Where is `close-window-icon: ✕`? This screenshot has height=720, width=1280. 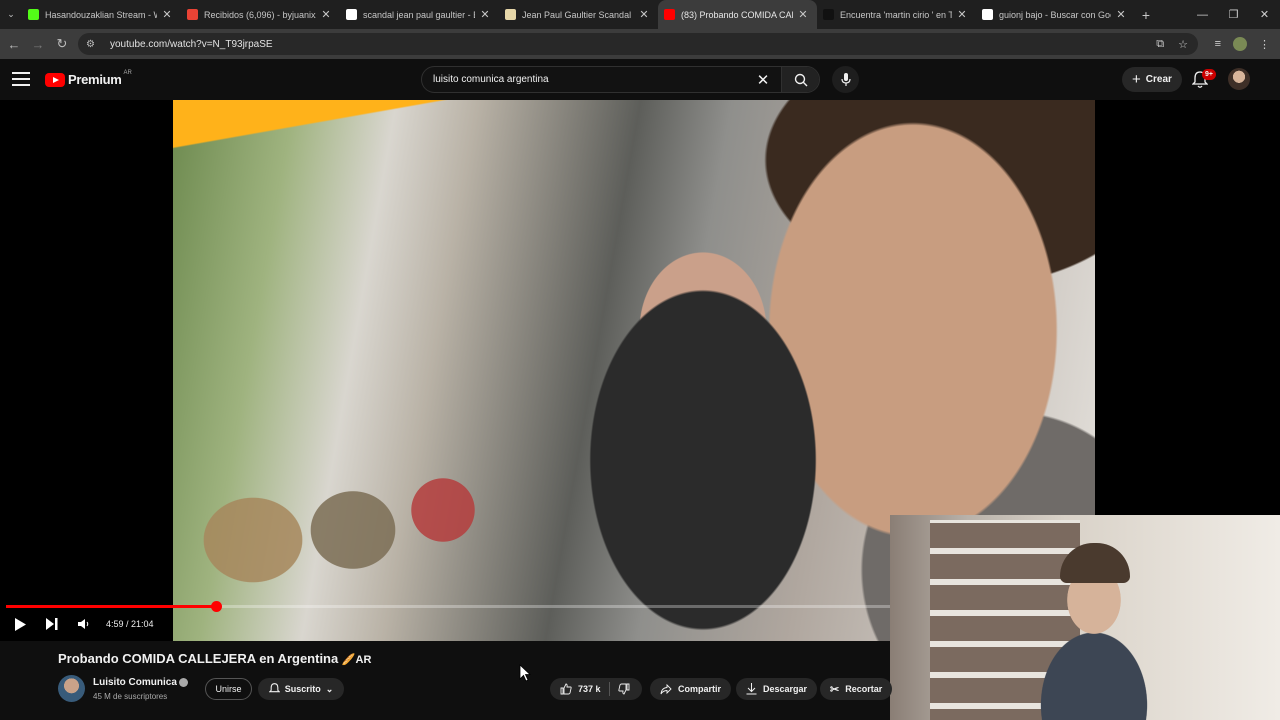 close-window-icon: ✕ is located at coordinates (1264, 14).